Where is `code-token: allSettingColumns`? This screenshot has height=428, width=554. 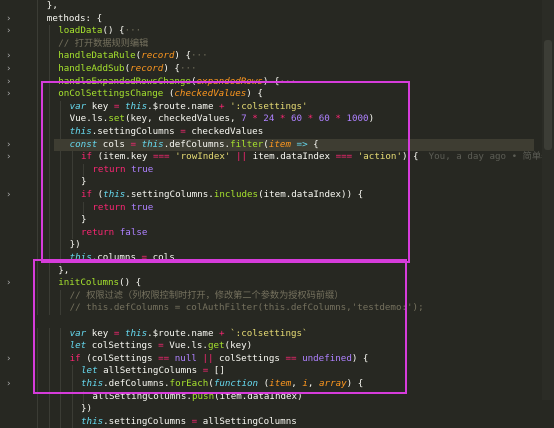 code-token: allSettingColumns is located at coordinates (247, 421).